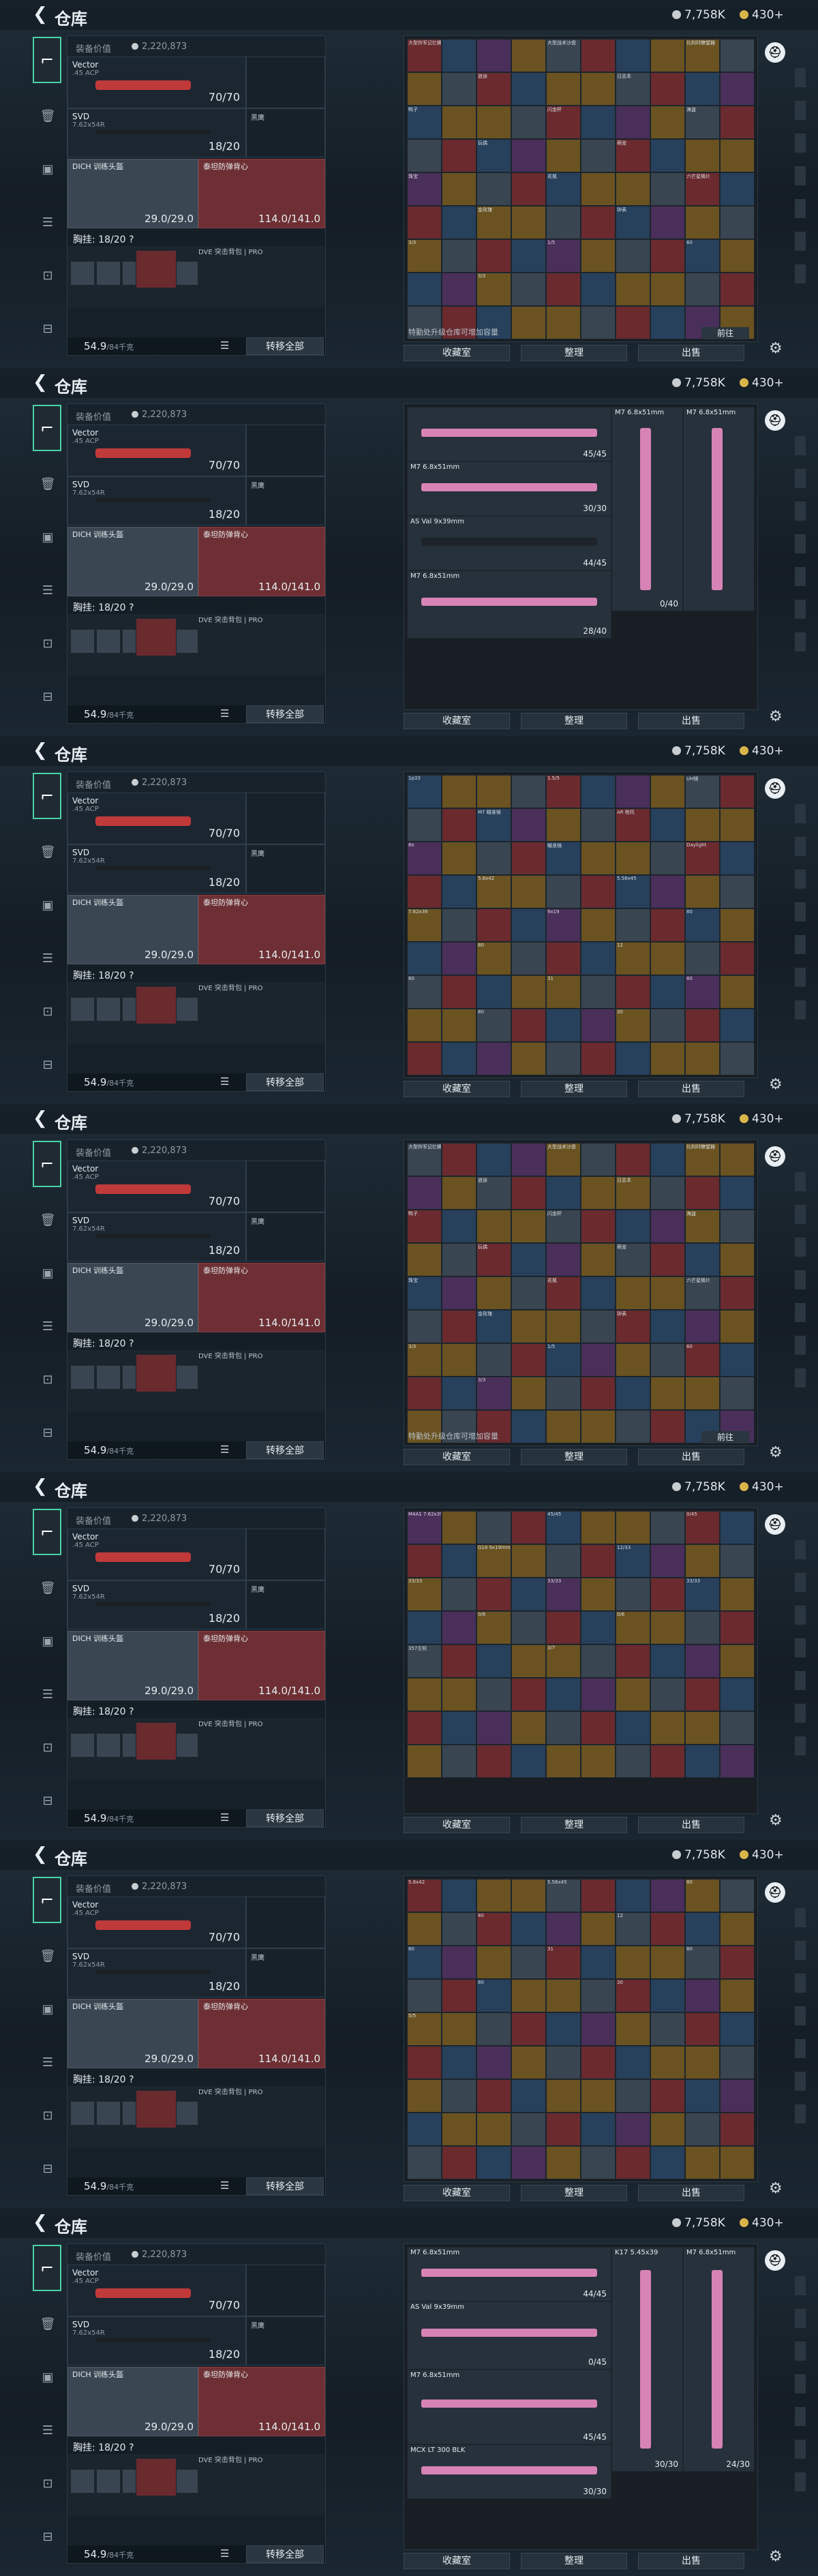  Describe the element at coordinates (47, 2268) in the screenshot. I see `nav-weapon-tab: ⌐` at that location.